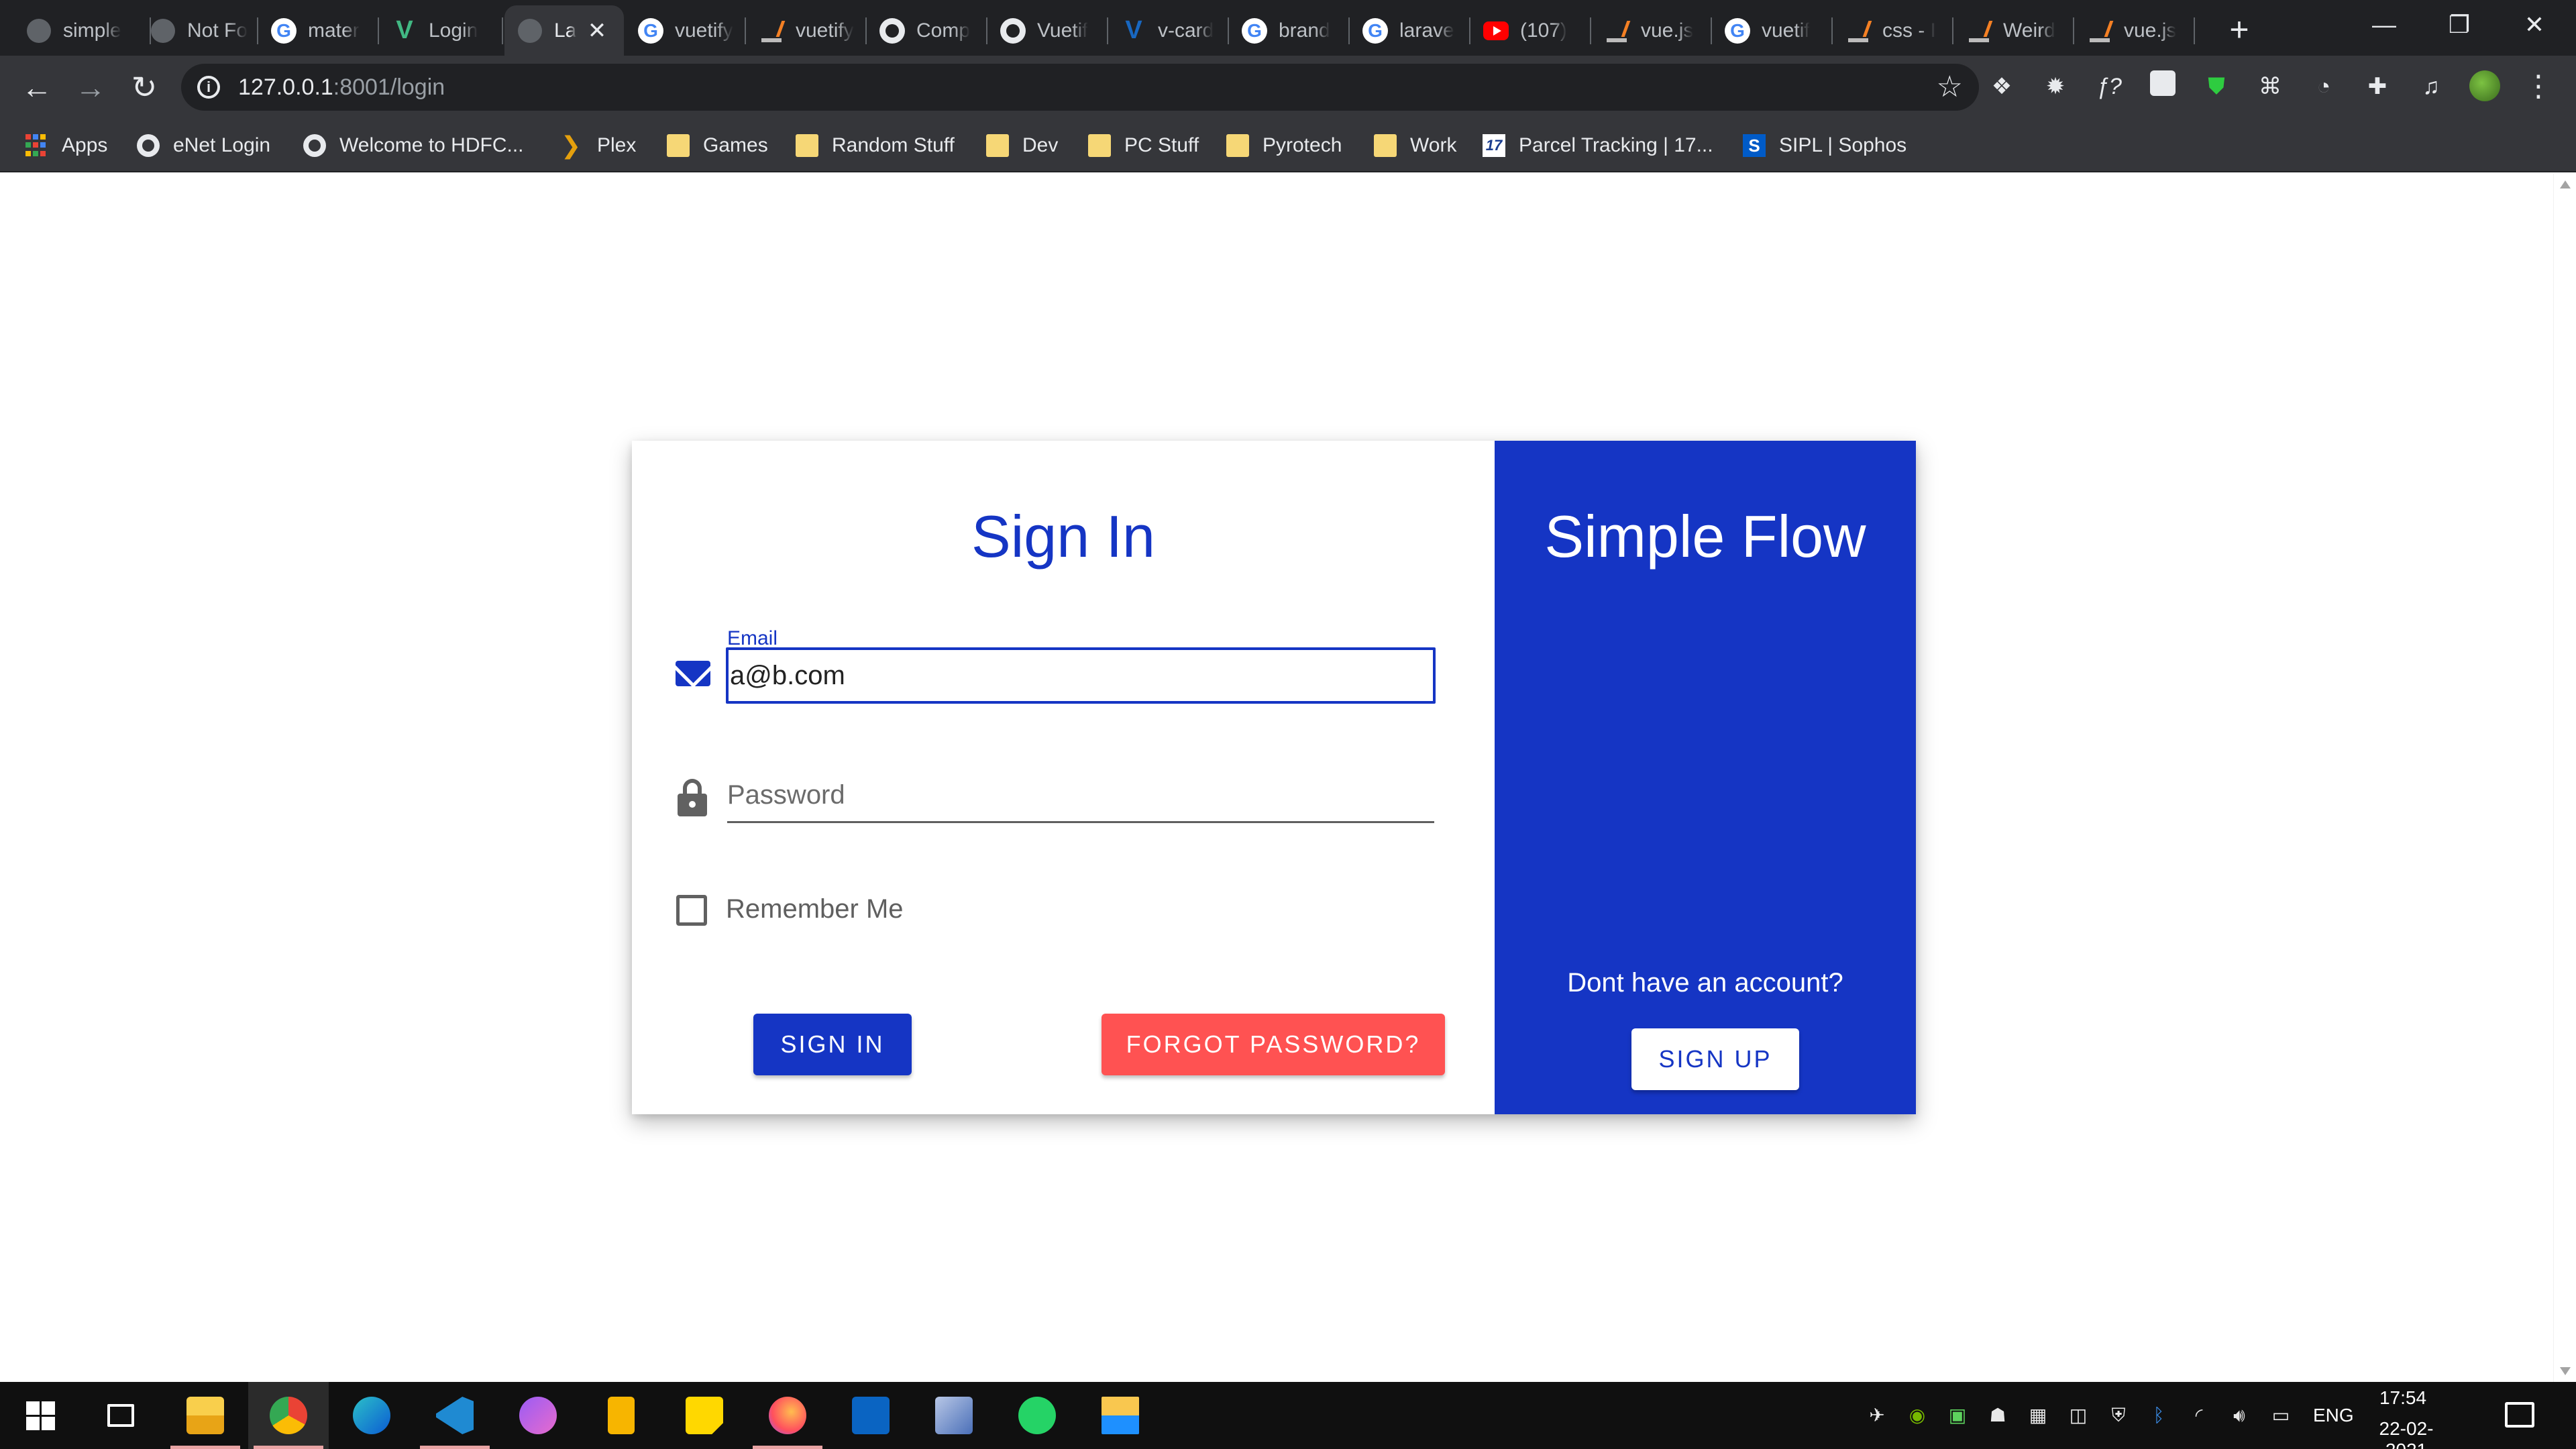 The width and height of the screenshot is (2576, 1449). Describe the element at coordinates (832, 1044) in the screenshot. I see `sign-in-button: SIGN IN` at that location.